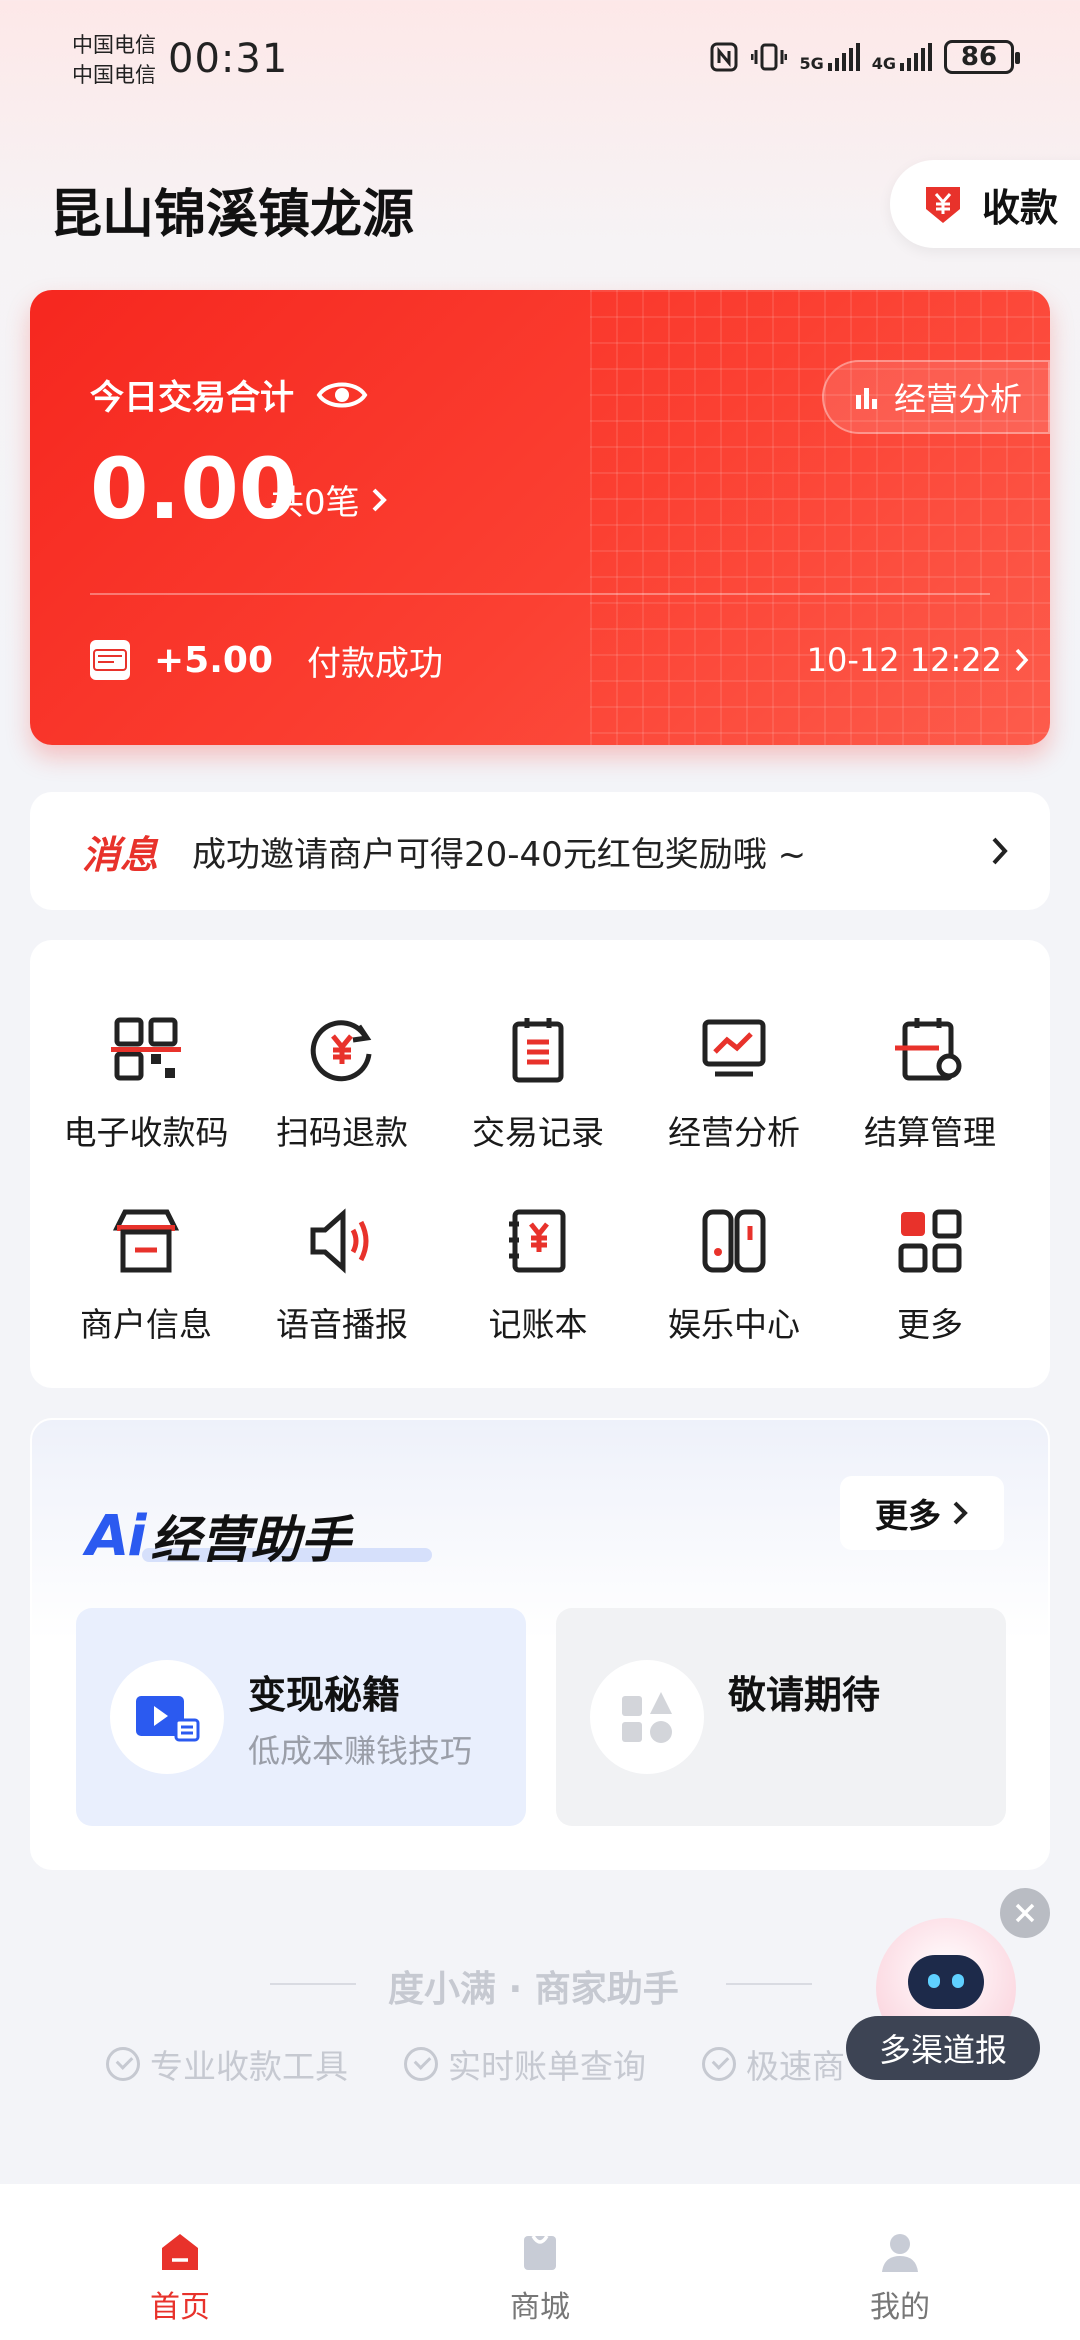 This screenshot has width=1080, height=2340. I want to click on ai-card-monetize: 变现秘籍 低成本赚钱技巧, so click(301, 1717).